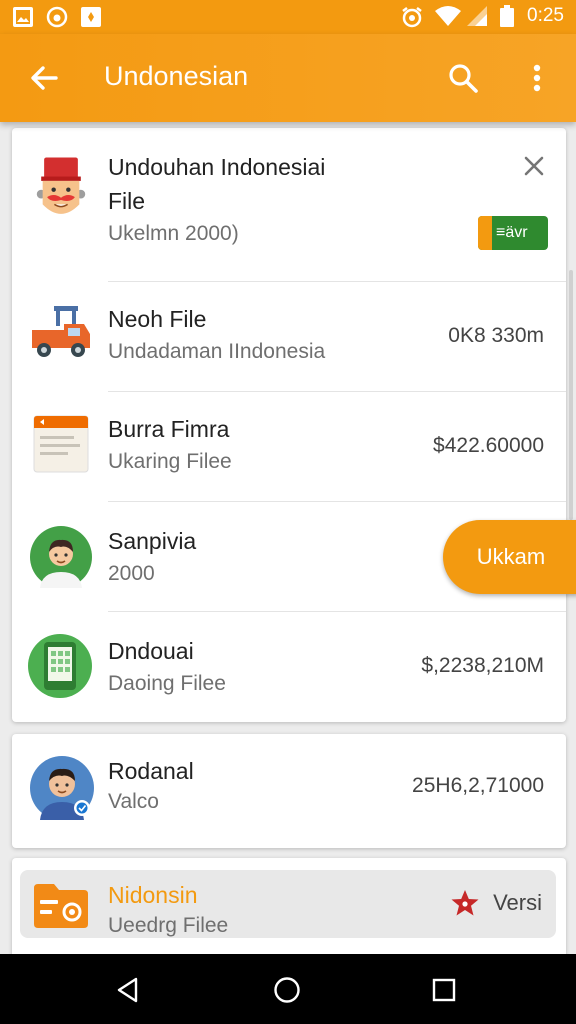 Image resolution: width=576 pixels, height=1024 pixels. Describe the element at coordinates (61, 557) in the screenshot. I see `boy-avatar-icon` at that location.